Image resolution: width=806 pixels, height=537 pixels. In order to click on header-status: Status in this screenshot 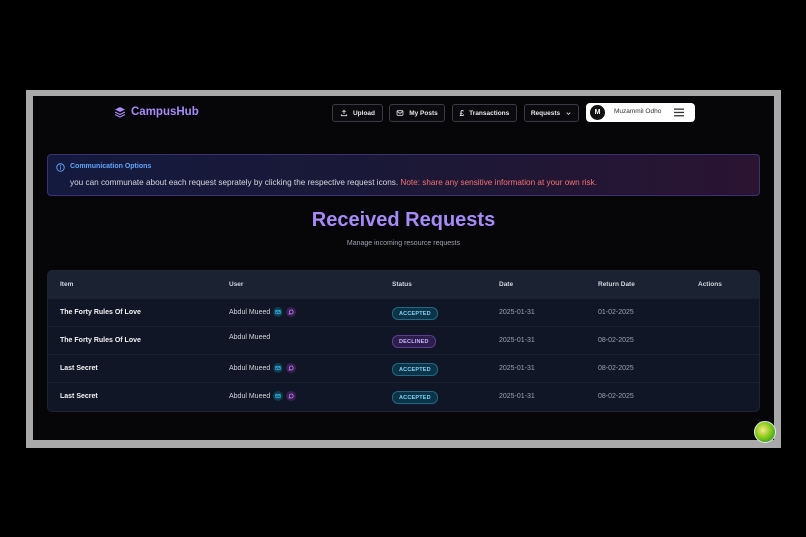, I will do `click(402, 284)`.